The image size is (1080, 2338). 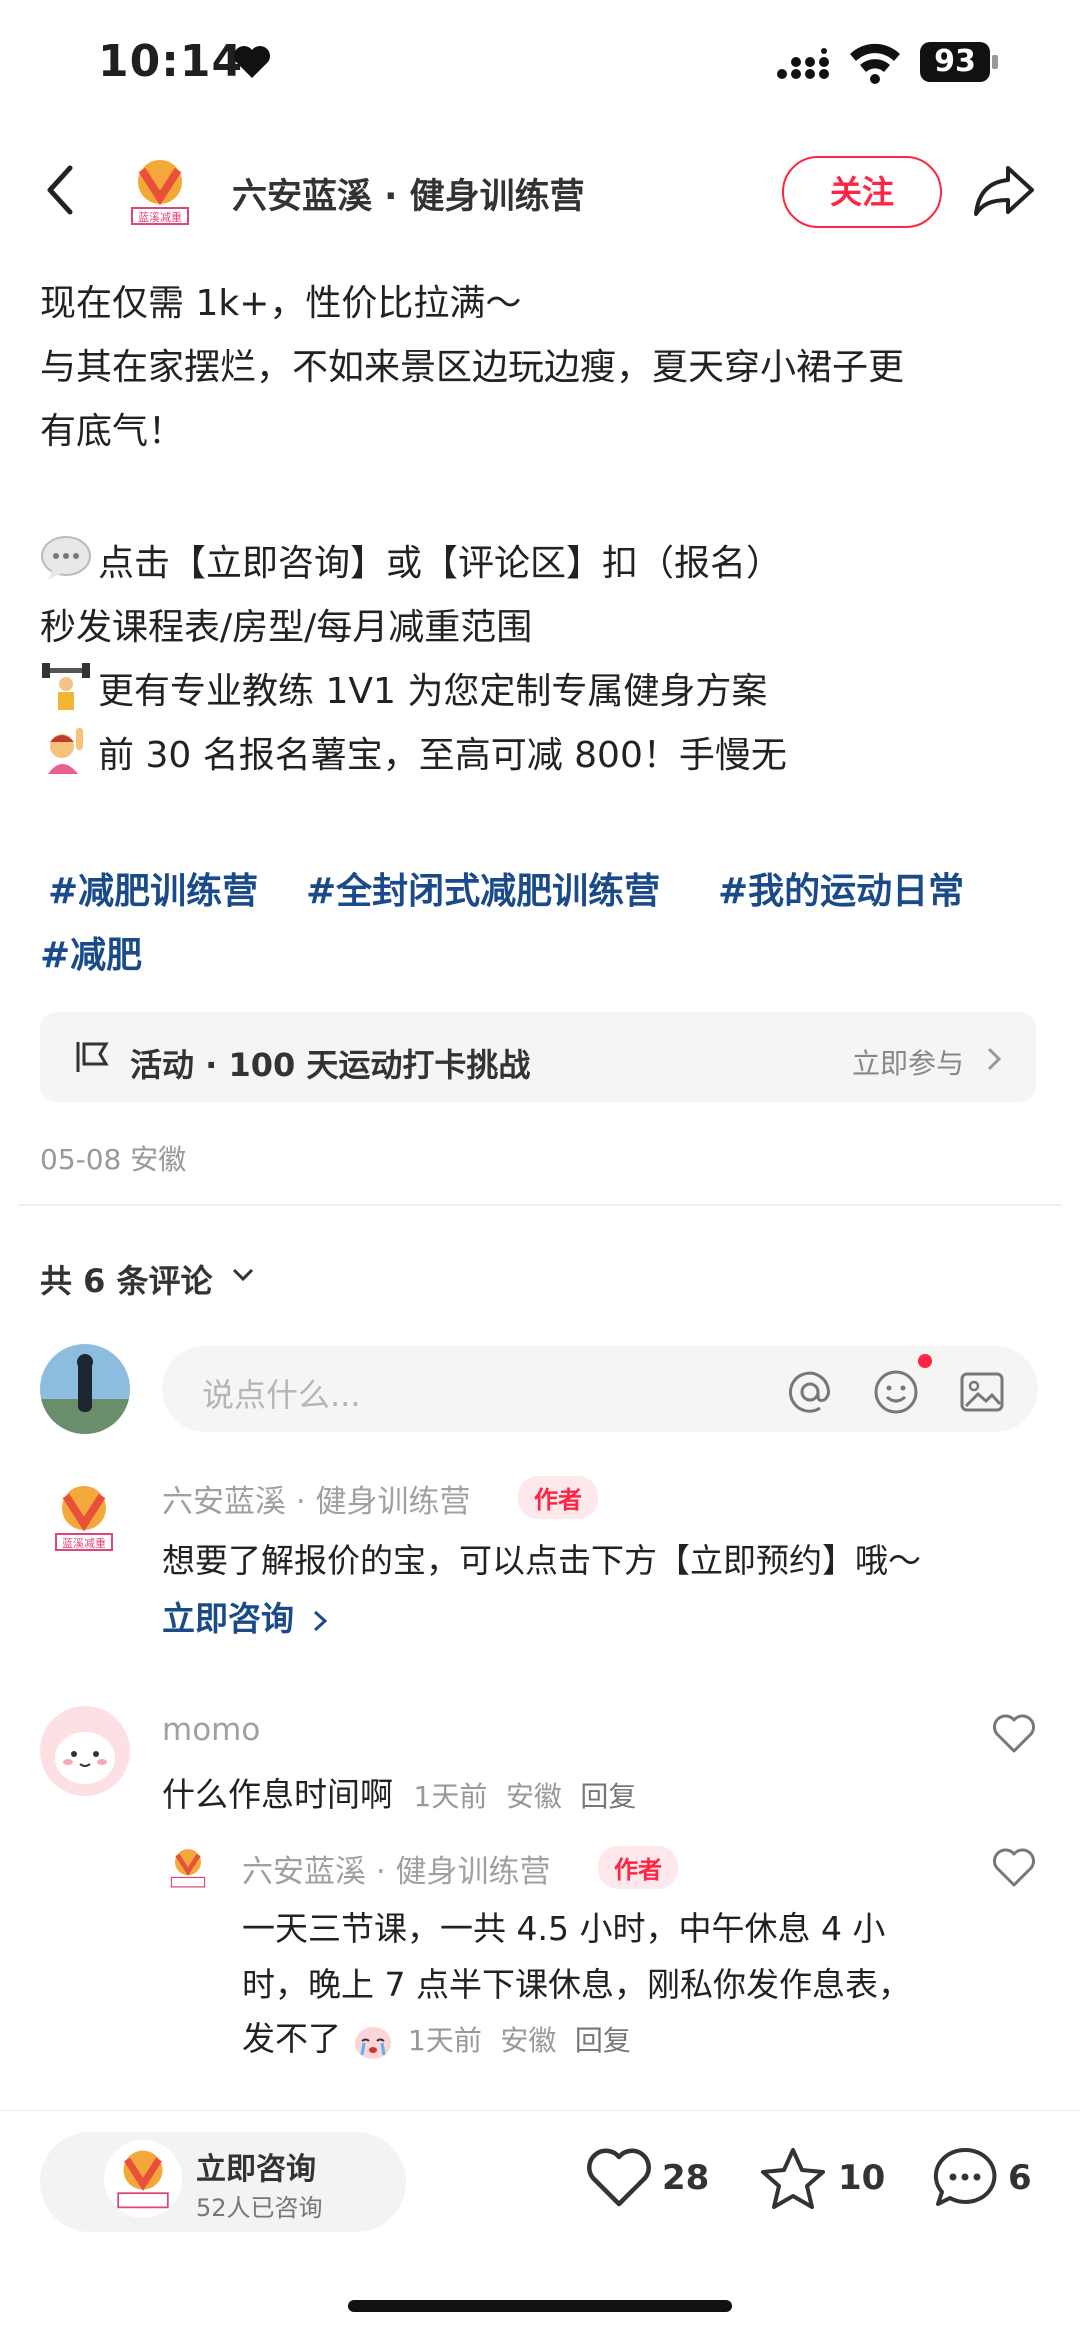 I want to click on comment-text-row: 什么作息时间啊 1天前 安徽 回复, so click(x=399, y=1792).